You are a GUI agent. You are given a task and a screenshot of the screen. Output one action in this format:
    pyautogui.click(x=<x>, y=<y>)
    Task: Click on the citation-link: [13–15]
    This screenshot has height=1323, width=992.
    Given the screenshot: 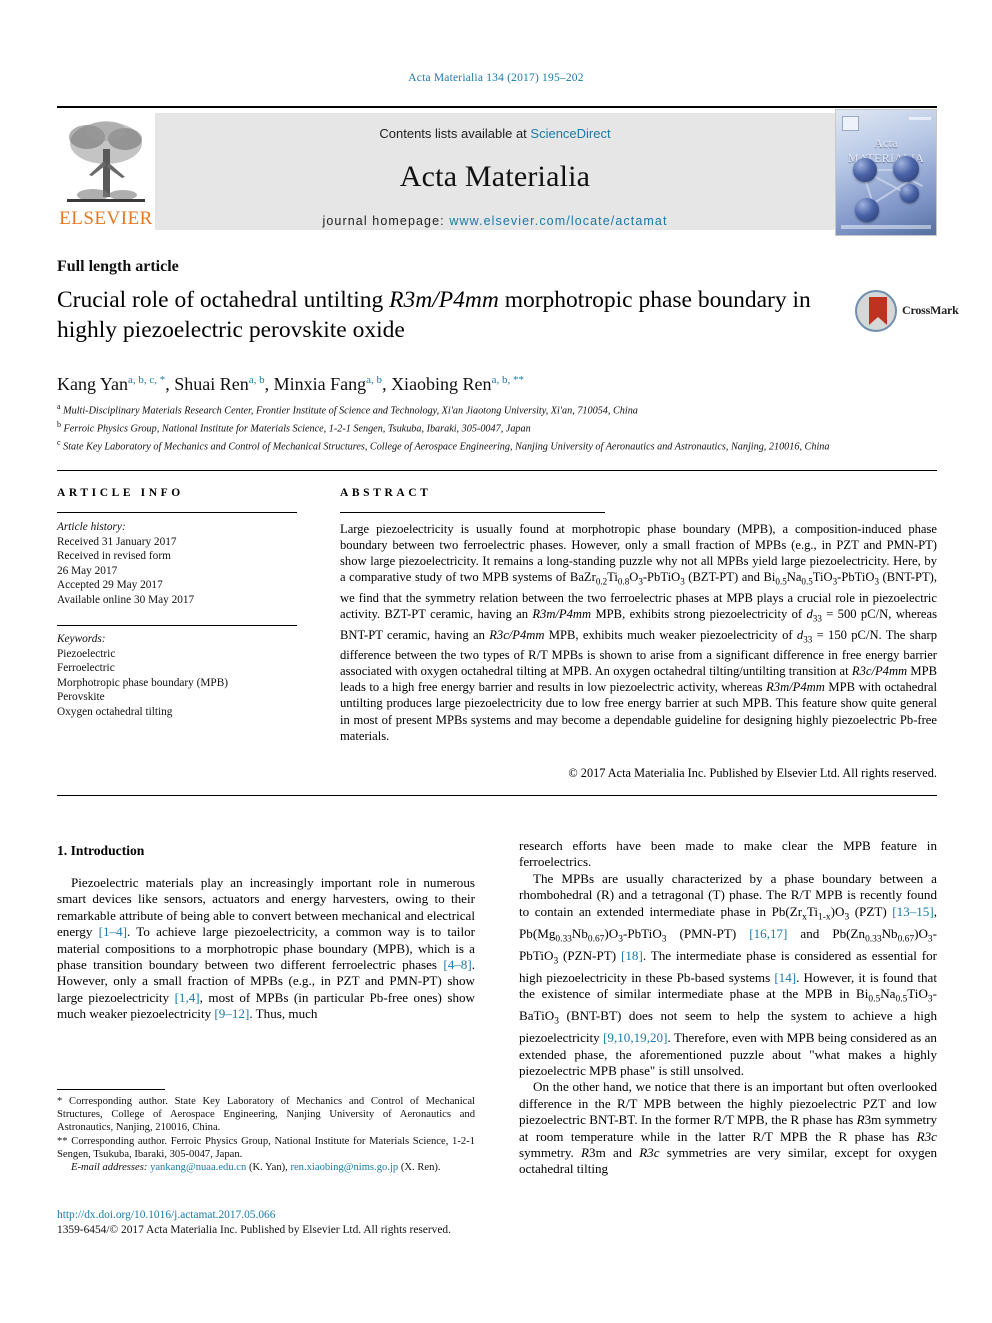 What is the action you would take?
    pyautogui.click(x=912, y=911)
    